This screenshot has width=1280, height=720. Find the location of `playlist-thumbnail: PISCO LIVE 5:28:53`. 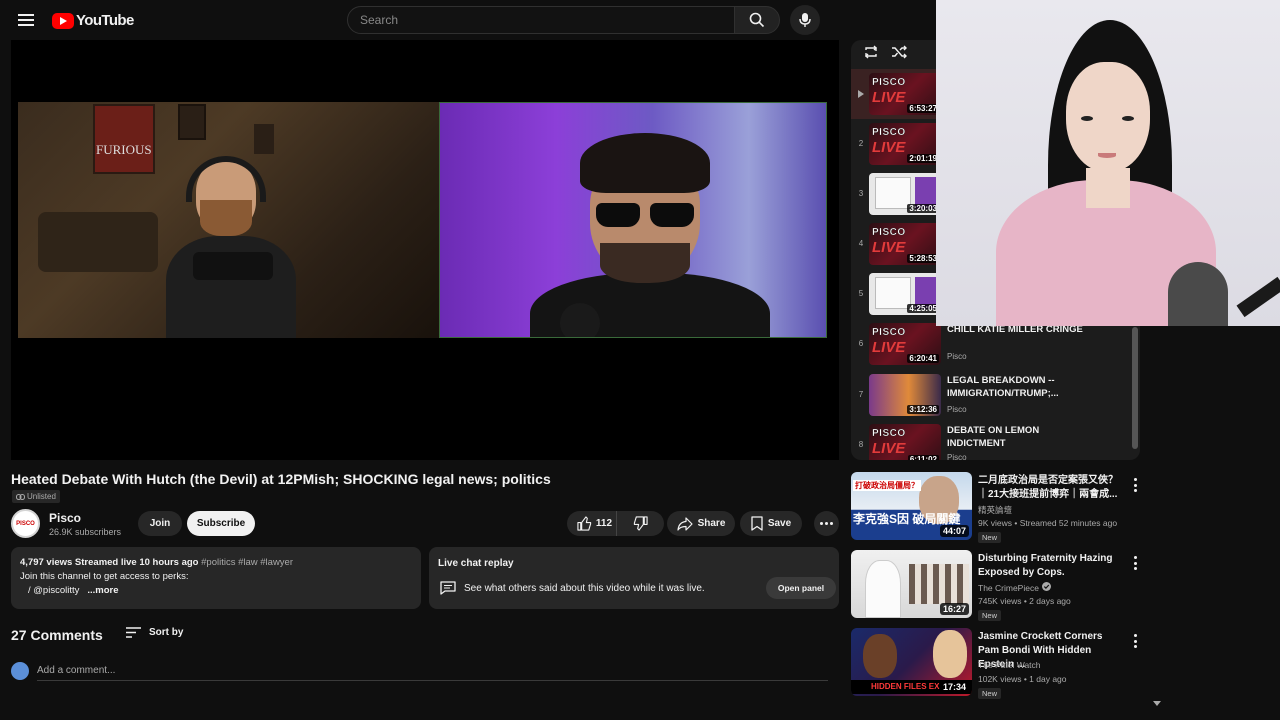

playlist-thumbnail: PISCO LIVE 5:28:53 is located at coordinates (905, 244).